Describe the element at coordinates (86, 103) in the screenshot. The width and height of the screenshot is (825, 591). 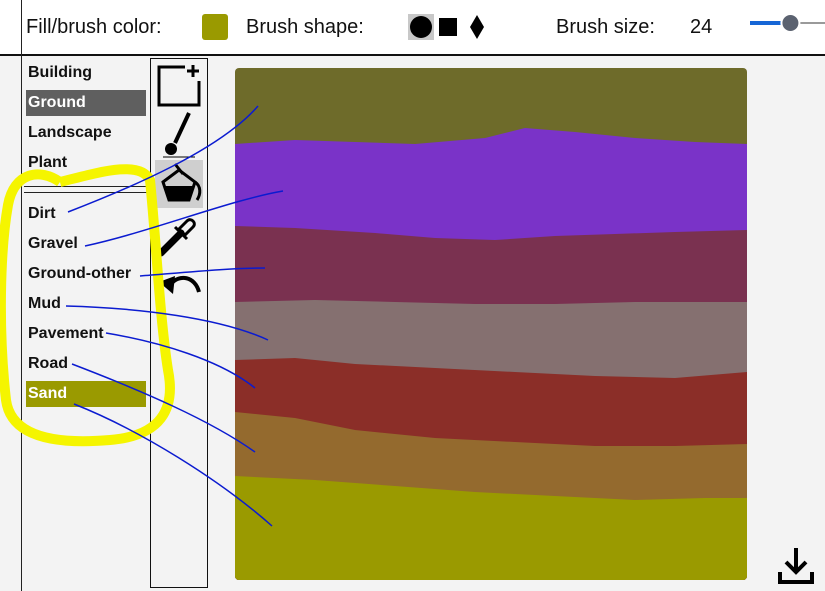
I see `category-ground: Ground` at that location.